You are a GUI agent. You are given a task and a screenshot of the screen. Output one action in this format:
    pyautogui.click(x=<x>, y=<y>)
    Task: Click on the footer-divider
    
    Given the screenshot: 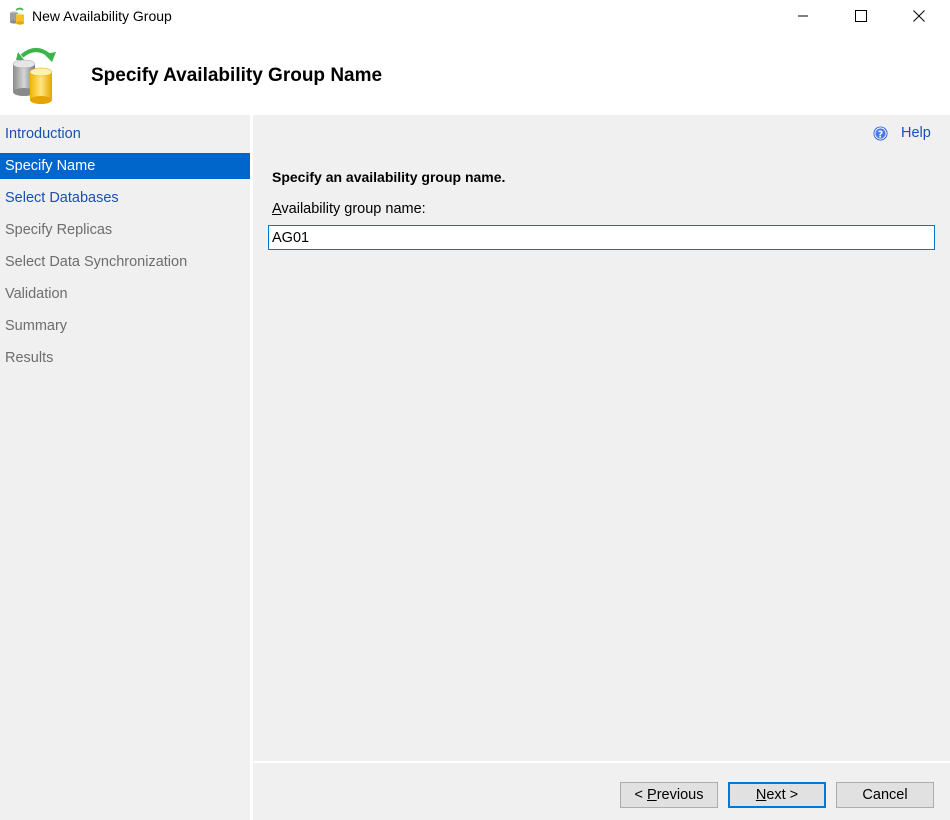 What is the action you would take?
    pyautogui.click(x=601, y=762)
    